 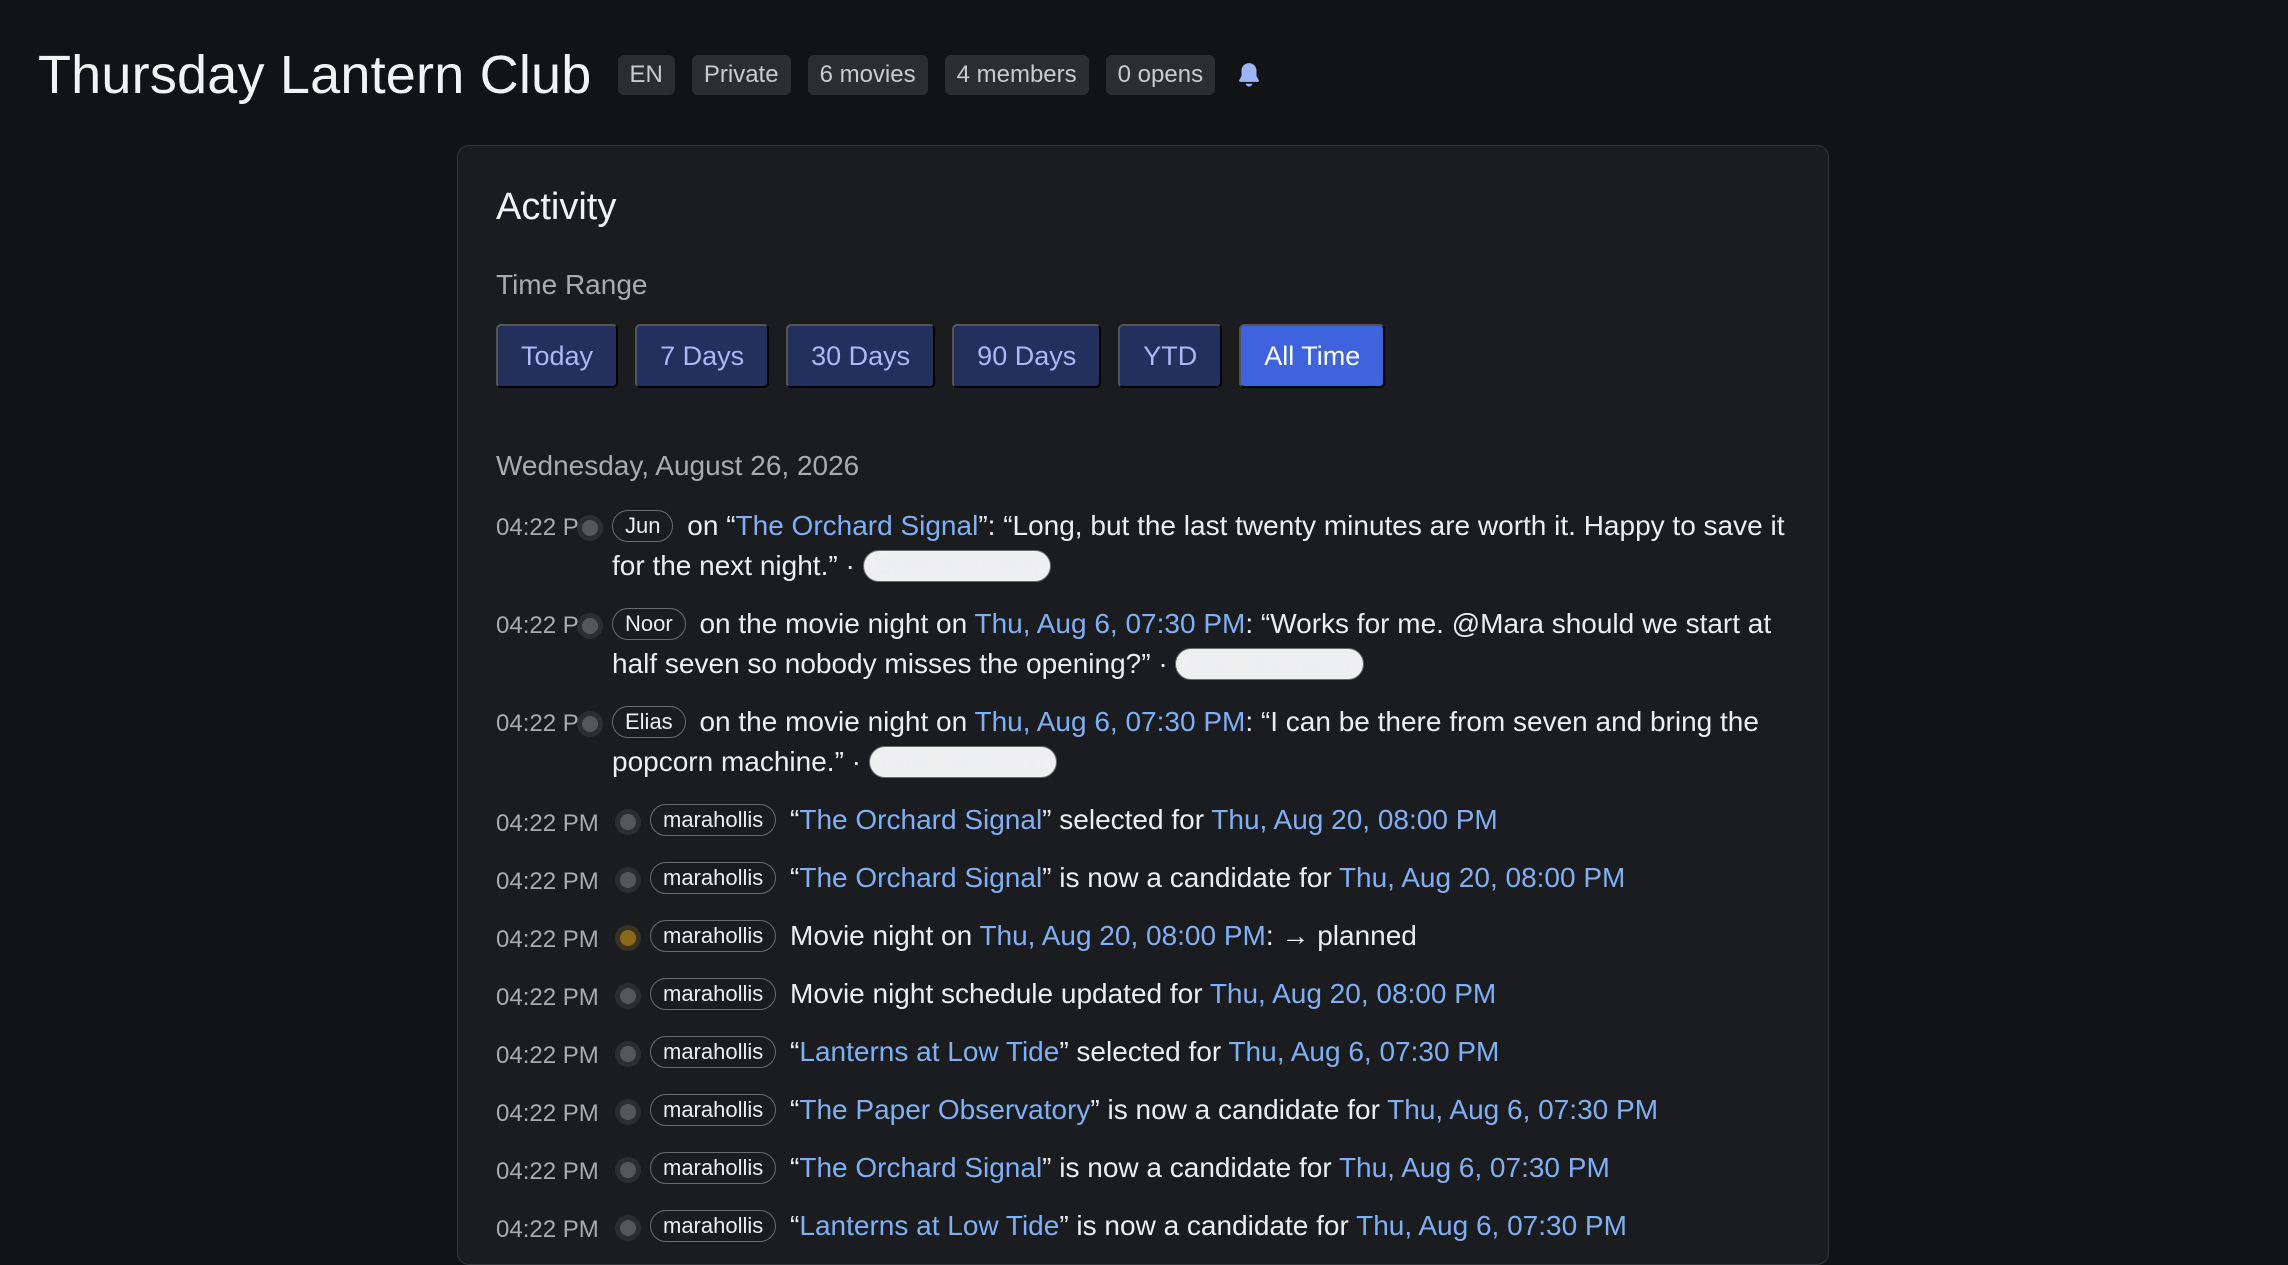 I want to click on entry-text-part: on “, so click(x=707, y=525).